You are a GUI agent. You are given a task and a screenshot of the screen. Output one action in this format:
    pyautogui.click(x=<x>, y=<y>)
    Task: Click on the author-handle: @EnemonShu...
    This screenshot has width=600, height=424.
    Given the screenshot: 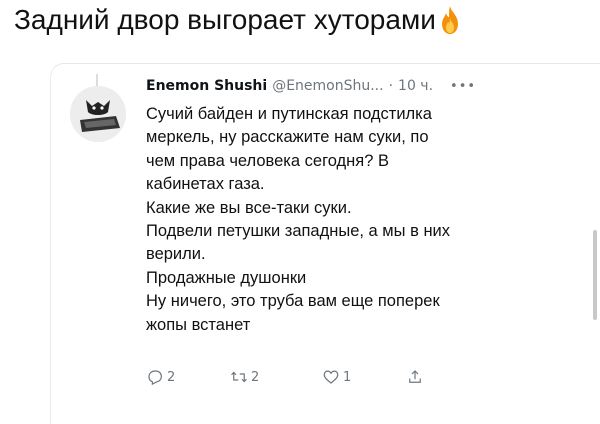 What is the action you would take?
    pyautogui.click(x=327, y=86)
    